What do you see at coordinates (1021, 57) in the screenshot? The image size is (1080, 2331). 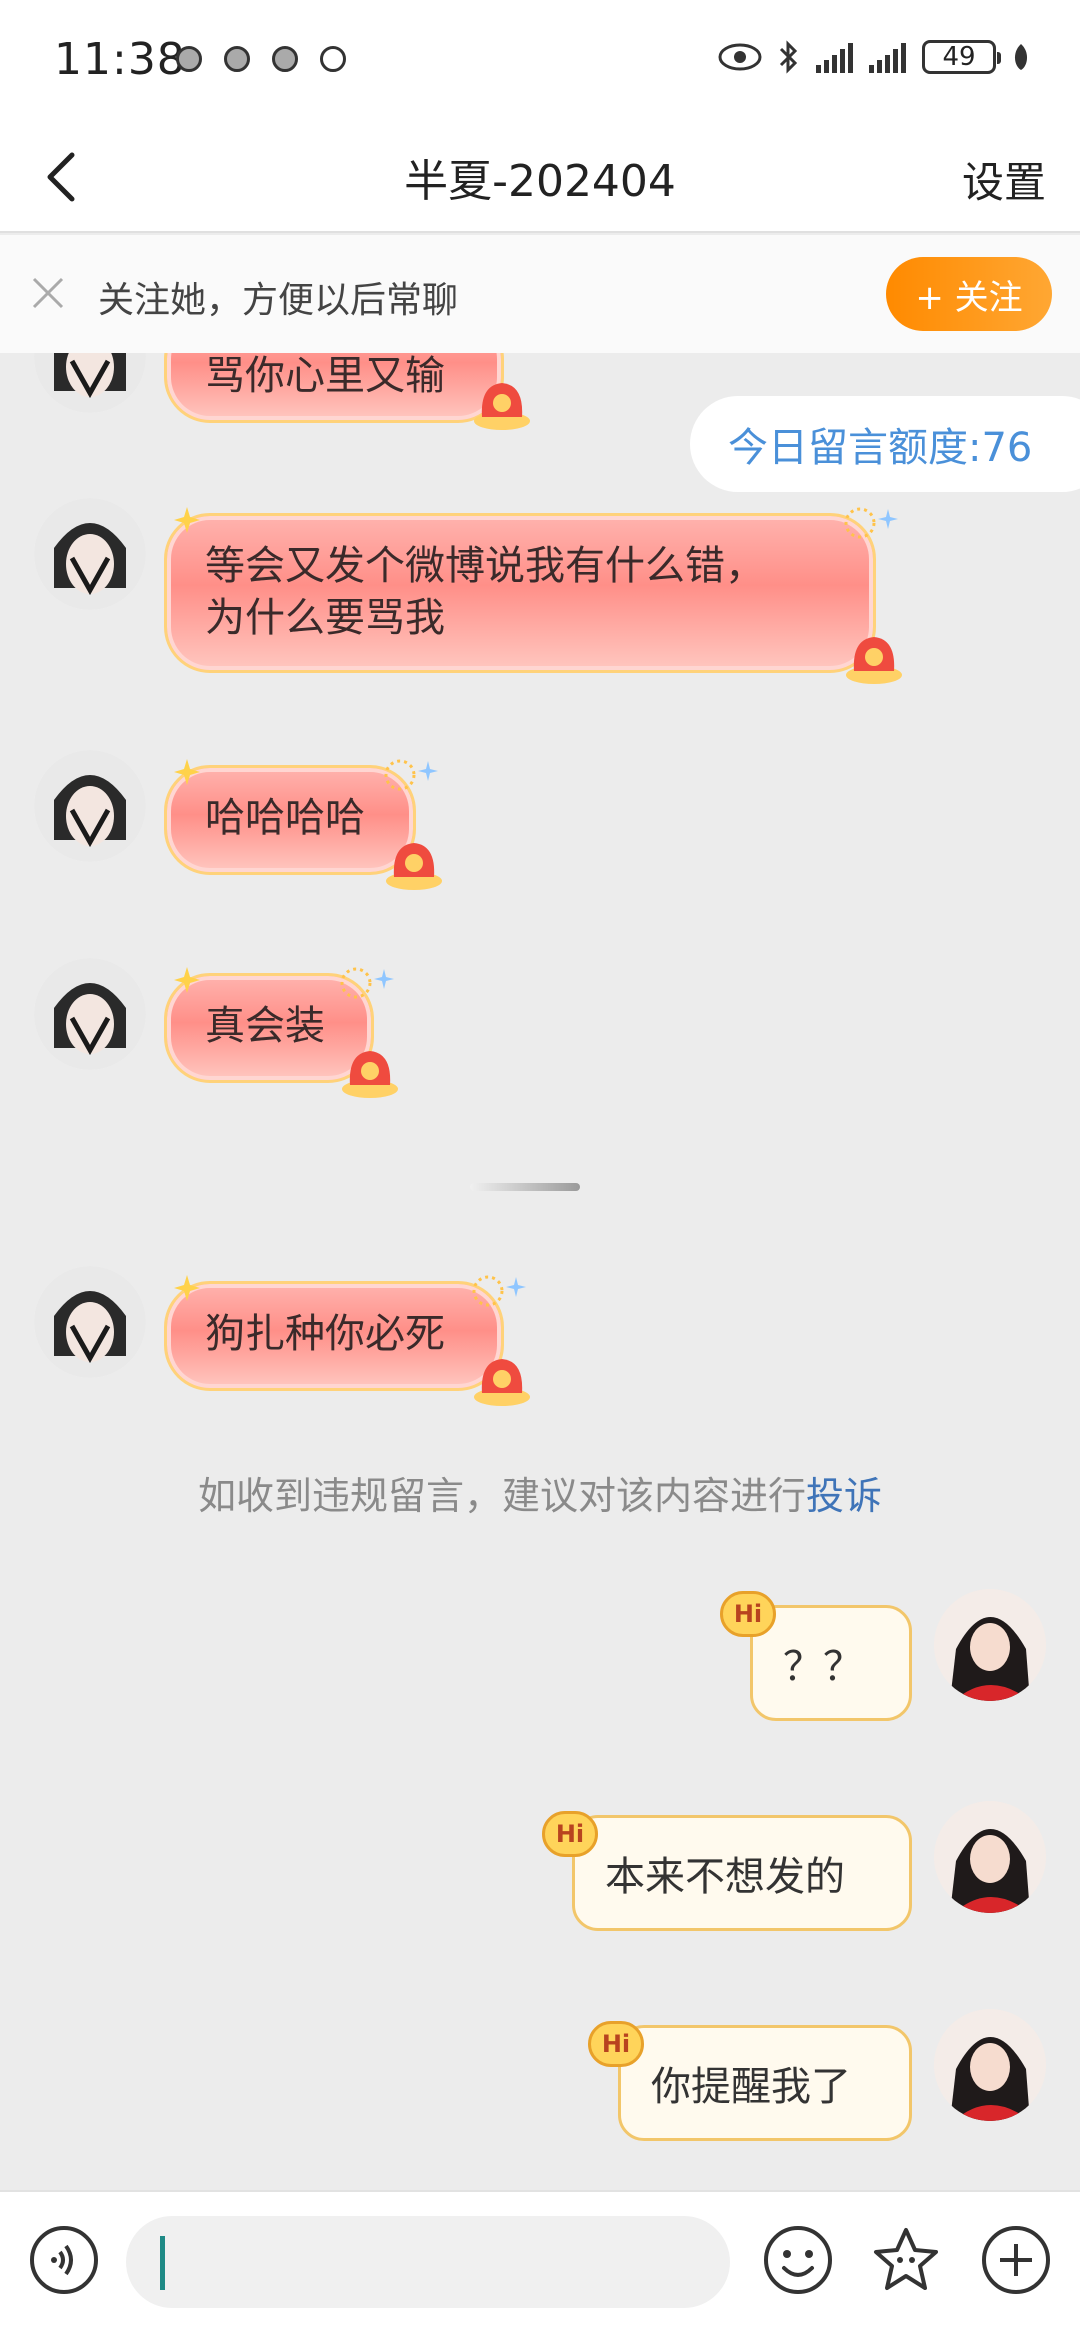 I see `leaf-icon` at bounding box center [1021, 57].